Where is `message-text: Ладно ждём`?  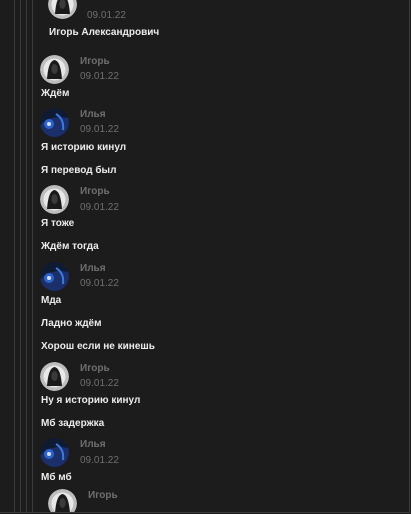 message-text: Ладно ждём is located at coordinates (71, 323).